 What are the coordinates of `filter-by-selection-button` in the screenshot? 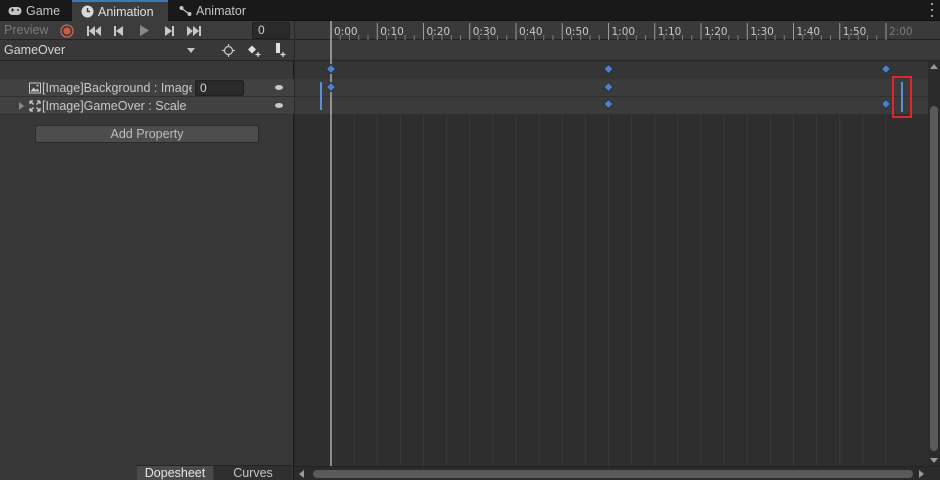 It's located at (228, 50).